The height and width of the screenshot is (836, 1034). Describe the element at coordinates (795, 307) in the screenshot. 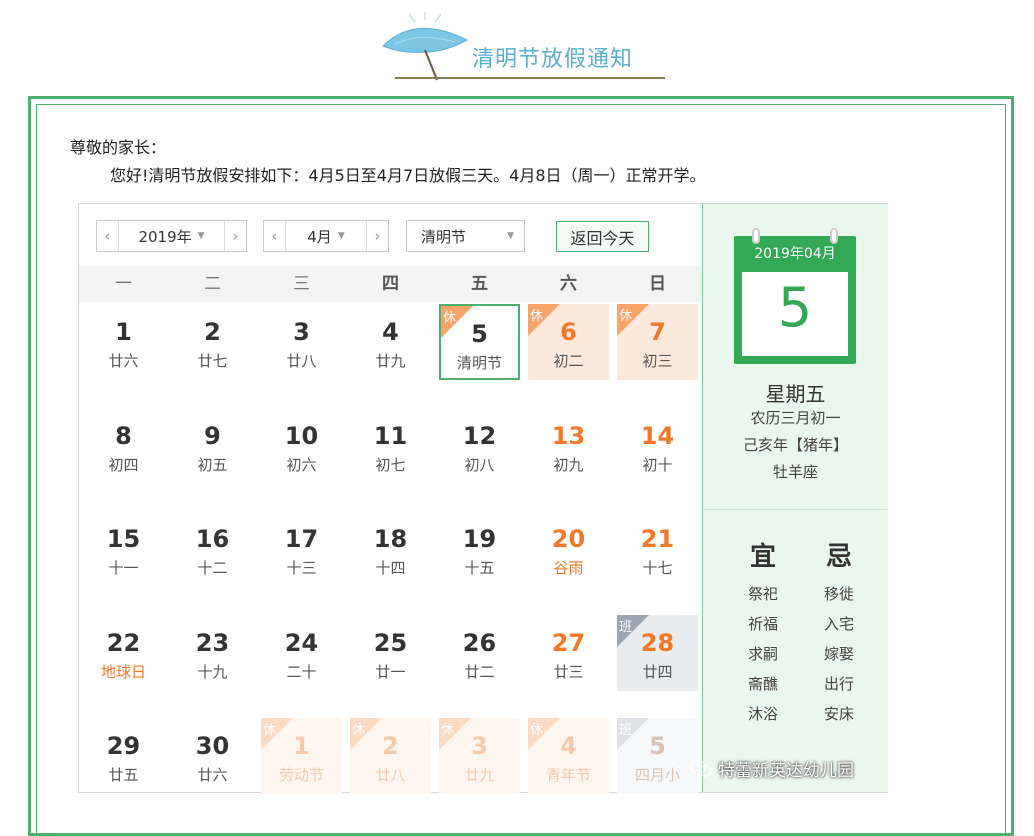

I see `selected-day-number: 5` at that location.